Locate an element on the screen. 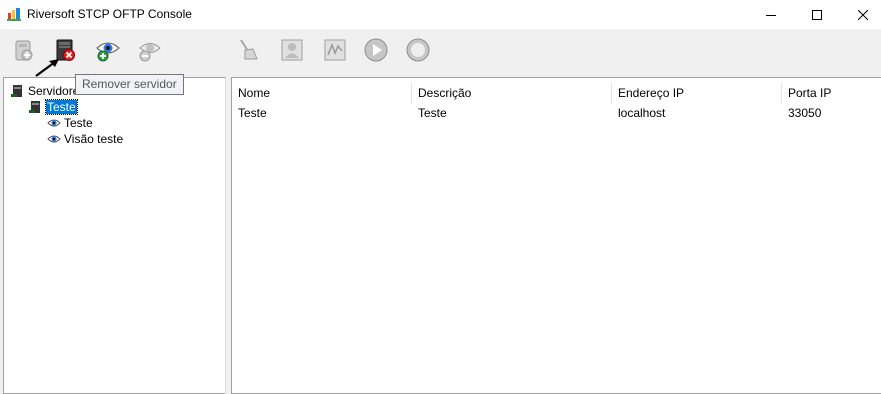  eye-remove-icon is located at coordinates (150, 52).